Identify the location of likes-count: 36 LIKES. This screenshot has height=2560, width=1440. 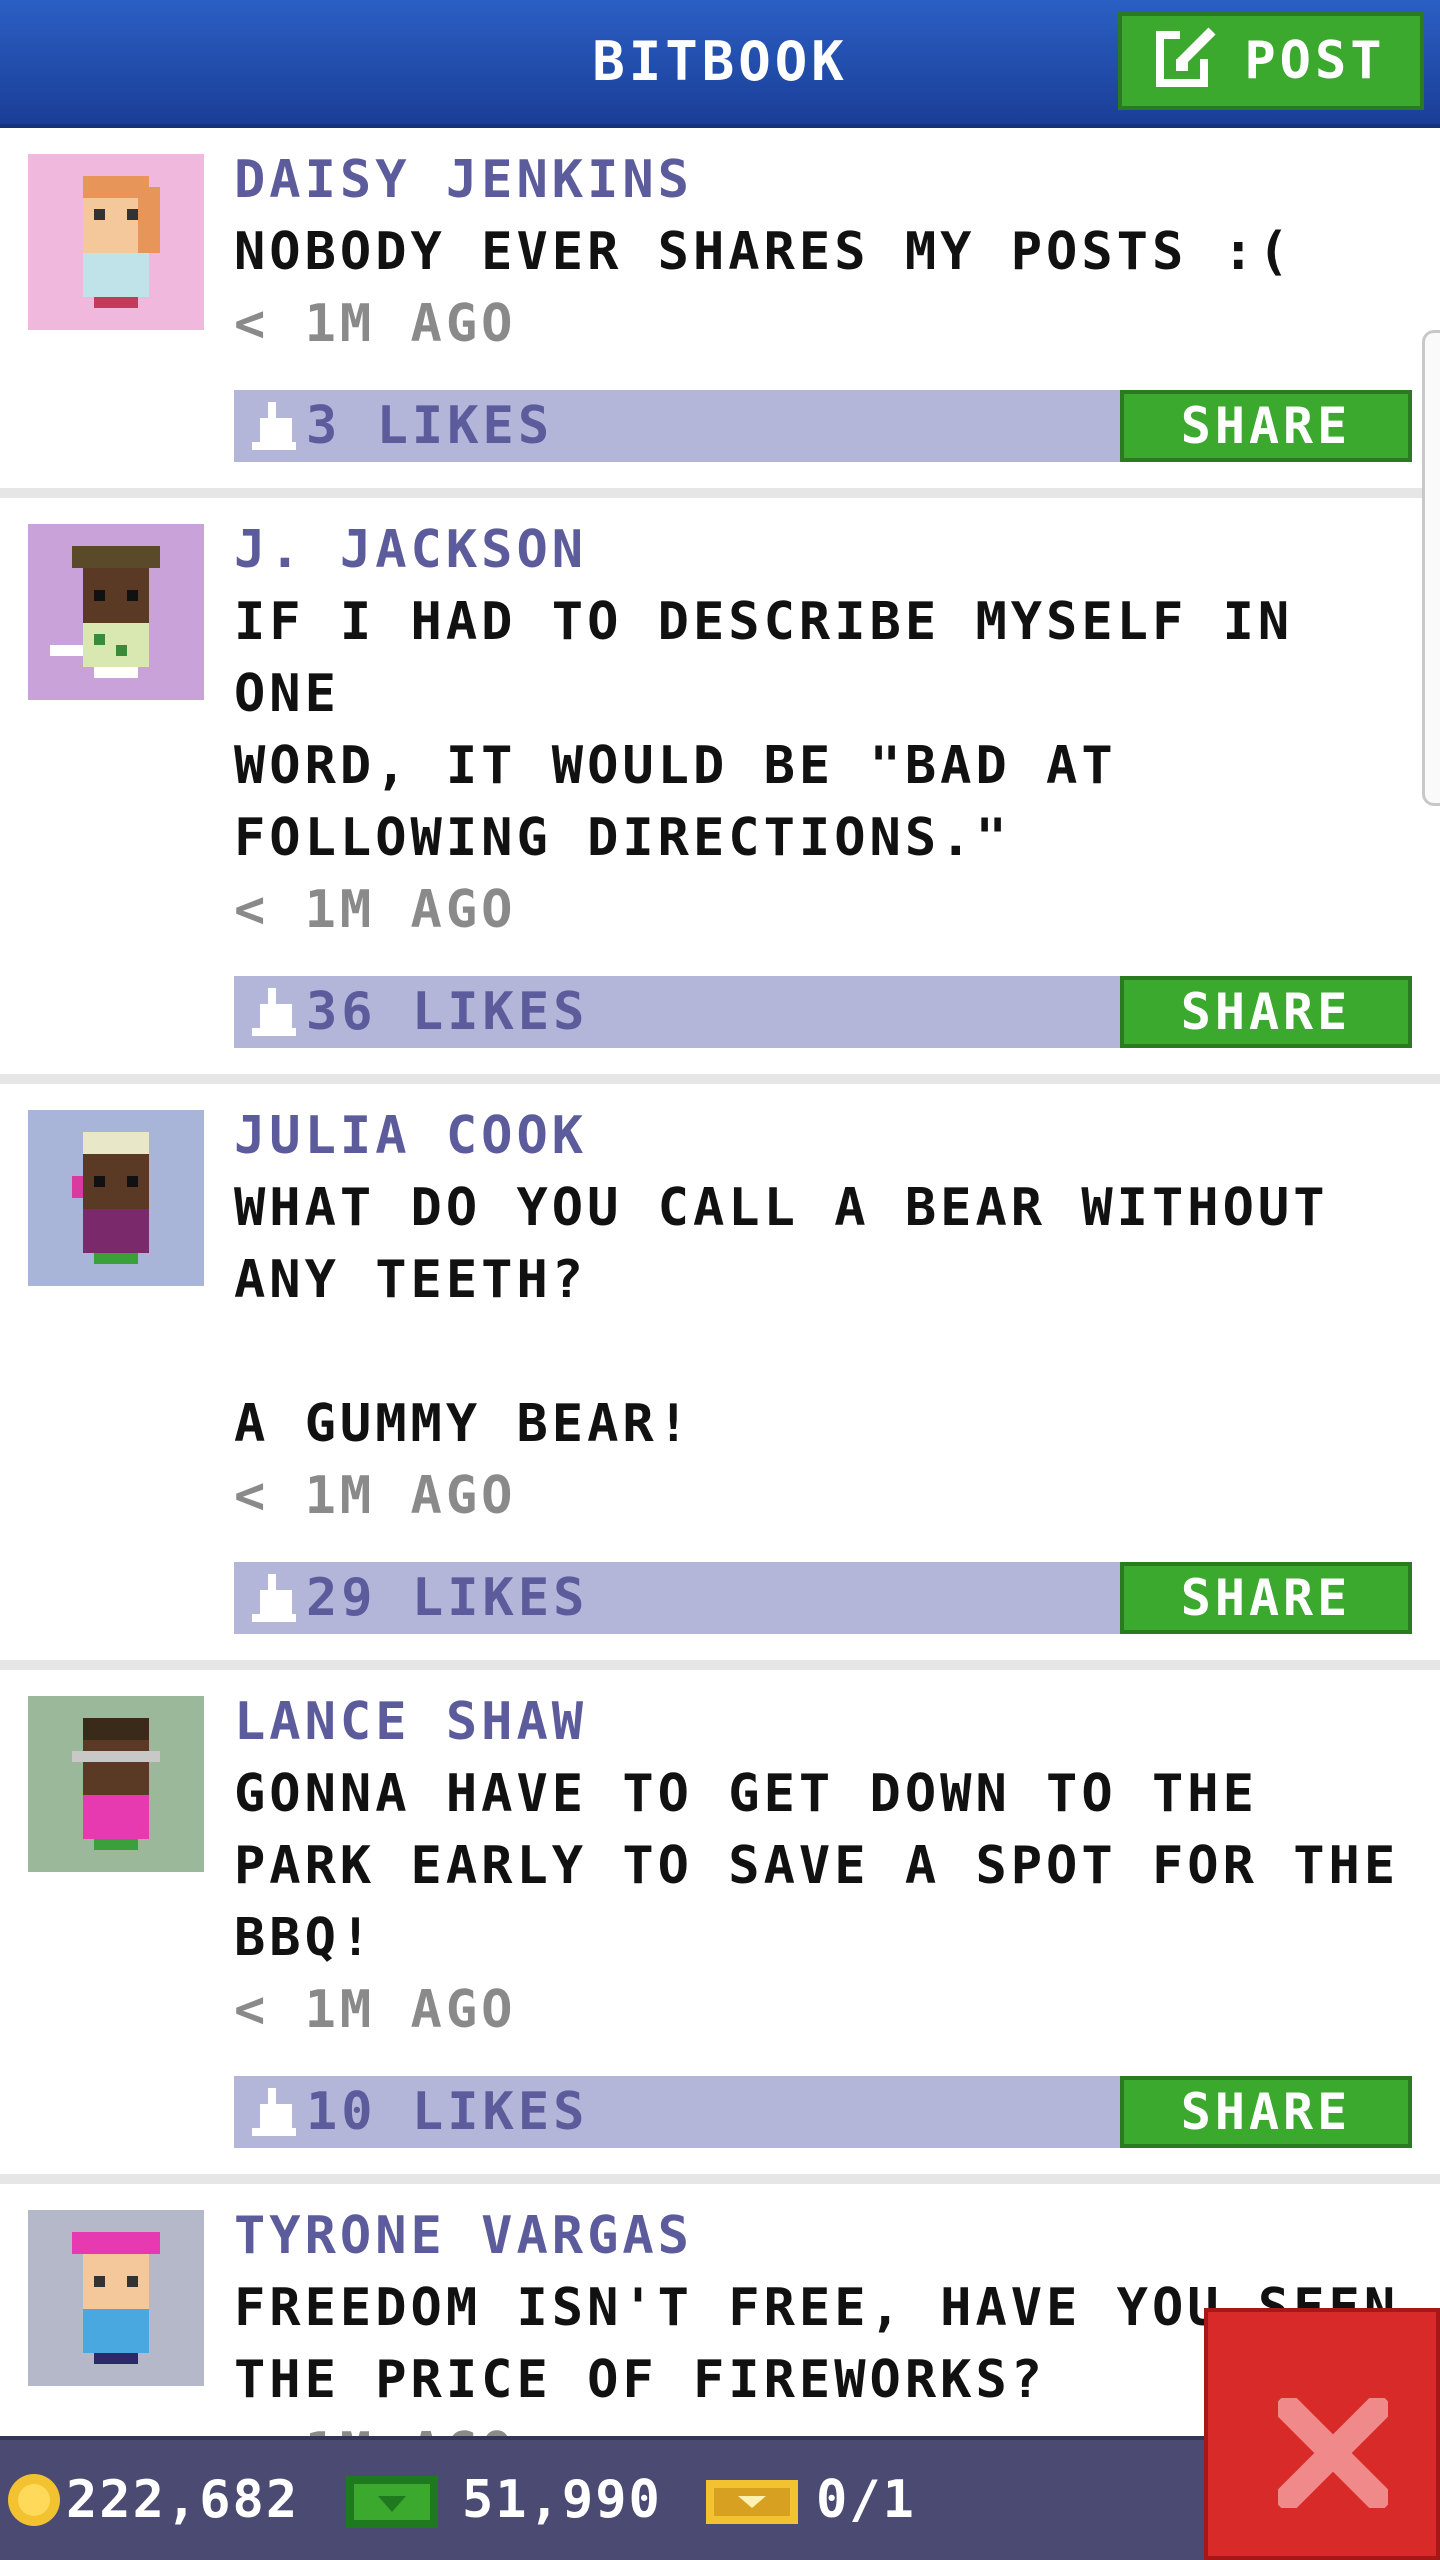
(447, 1012).